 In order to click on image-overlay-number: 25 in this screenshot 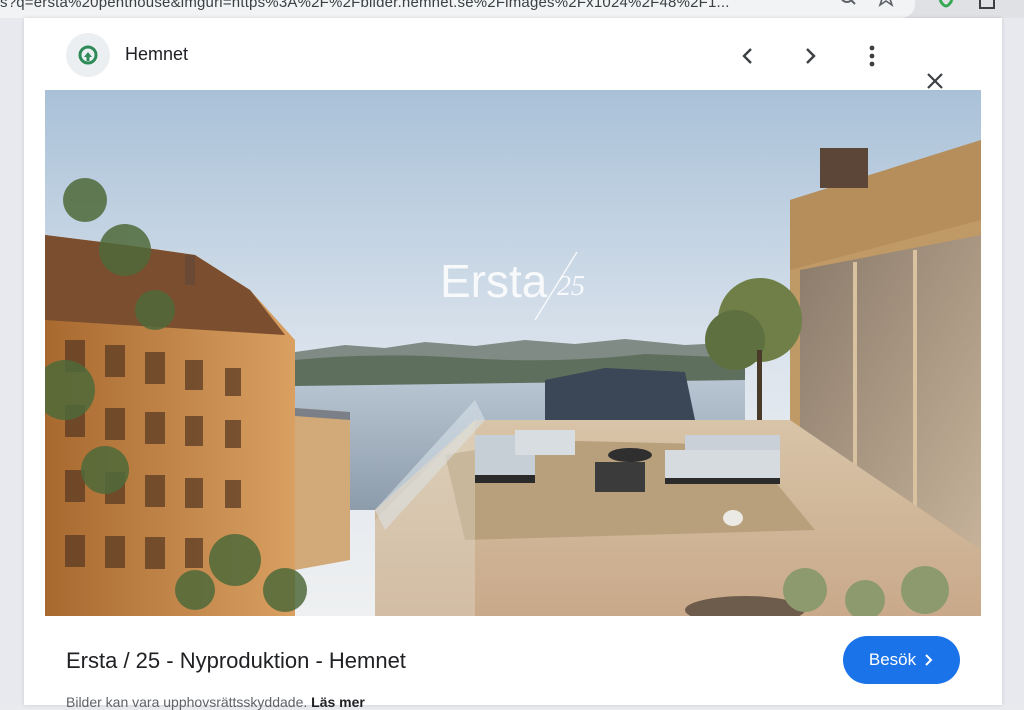, I will do `click(571, 286)`.